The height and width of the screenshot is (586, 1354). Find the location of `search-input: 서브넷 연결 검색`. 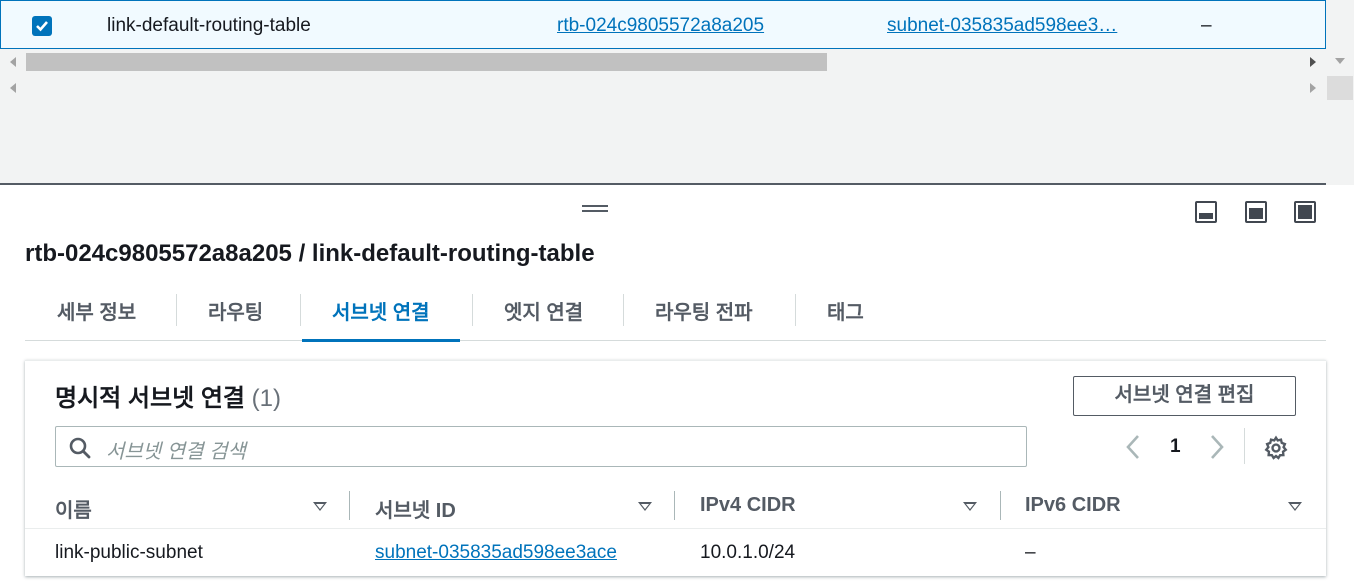

search-input: 서브넷 연결 검색 is located at coordinates (541, 446).